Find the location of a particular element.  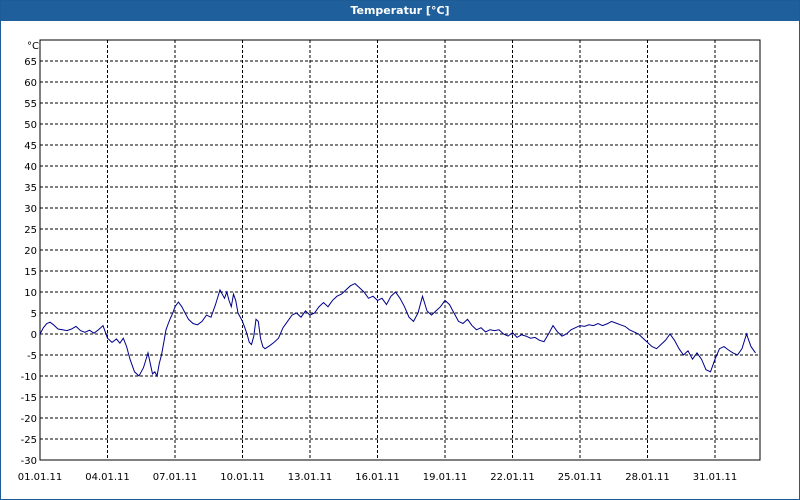

y-tick-label: -15 is located at coordinates (29, 398).